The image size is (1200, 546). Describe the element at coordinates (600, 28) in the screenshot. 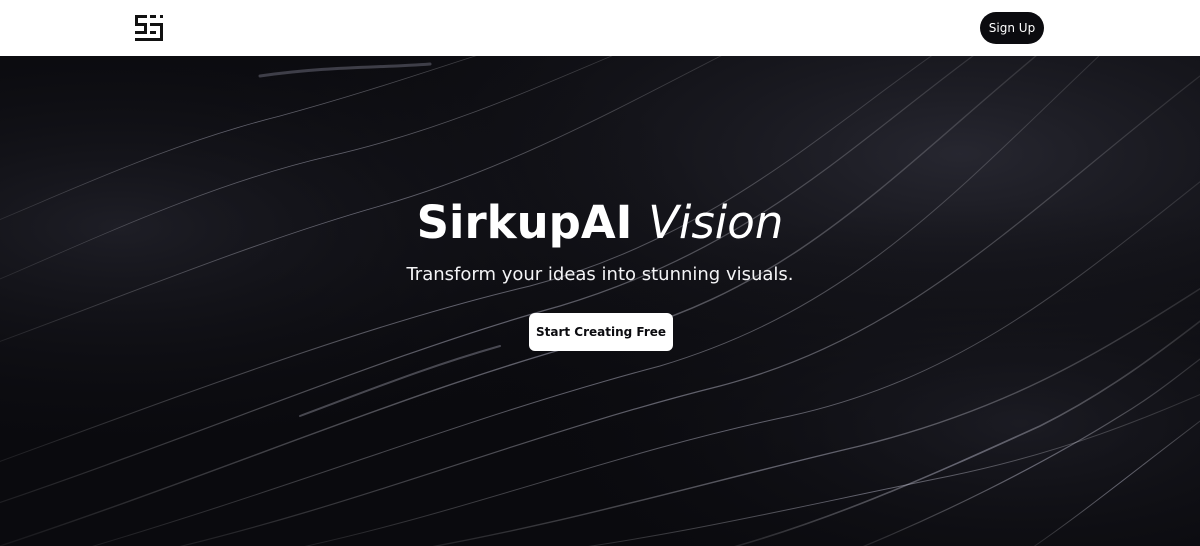

I see `top-navbar: Sign Up` at that location.